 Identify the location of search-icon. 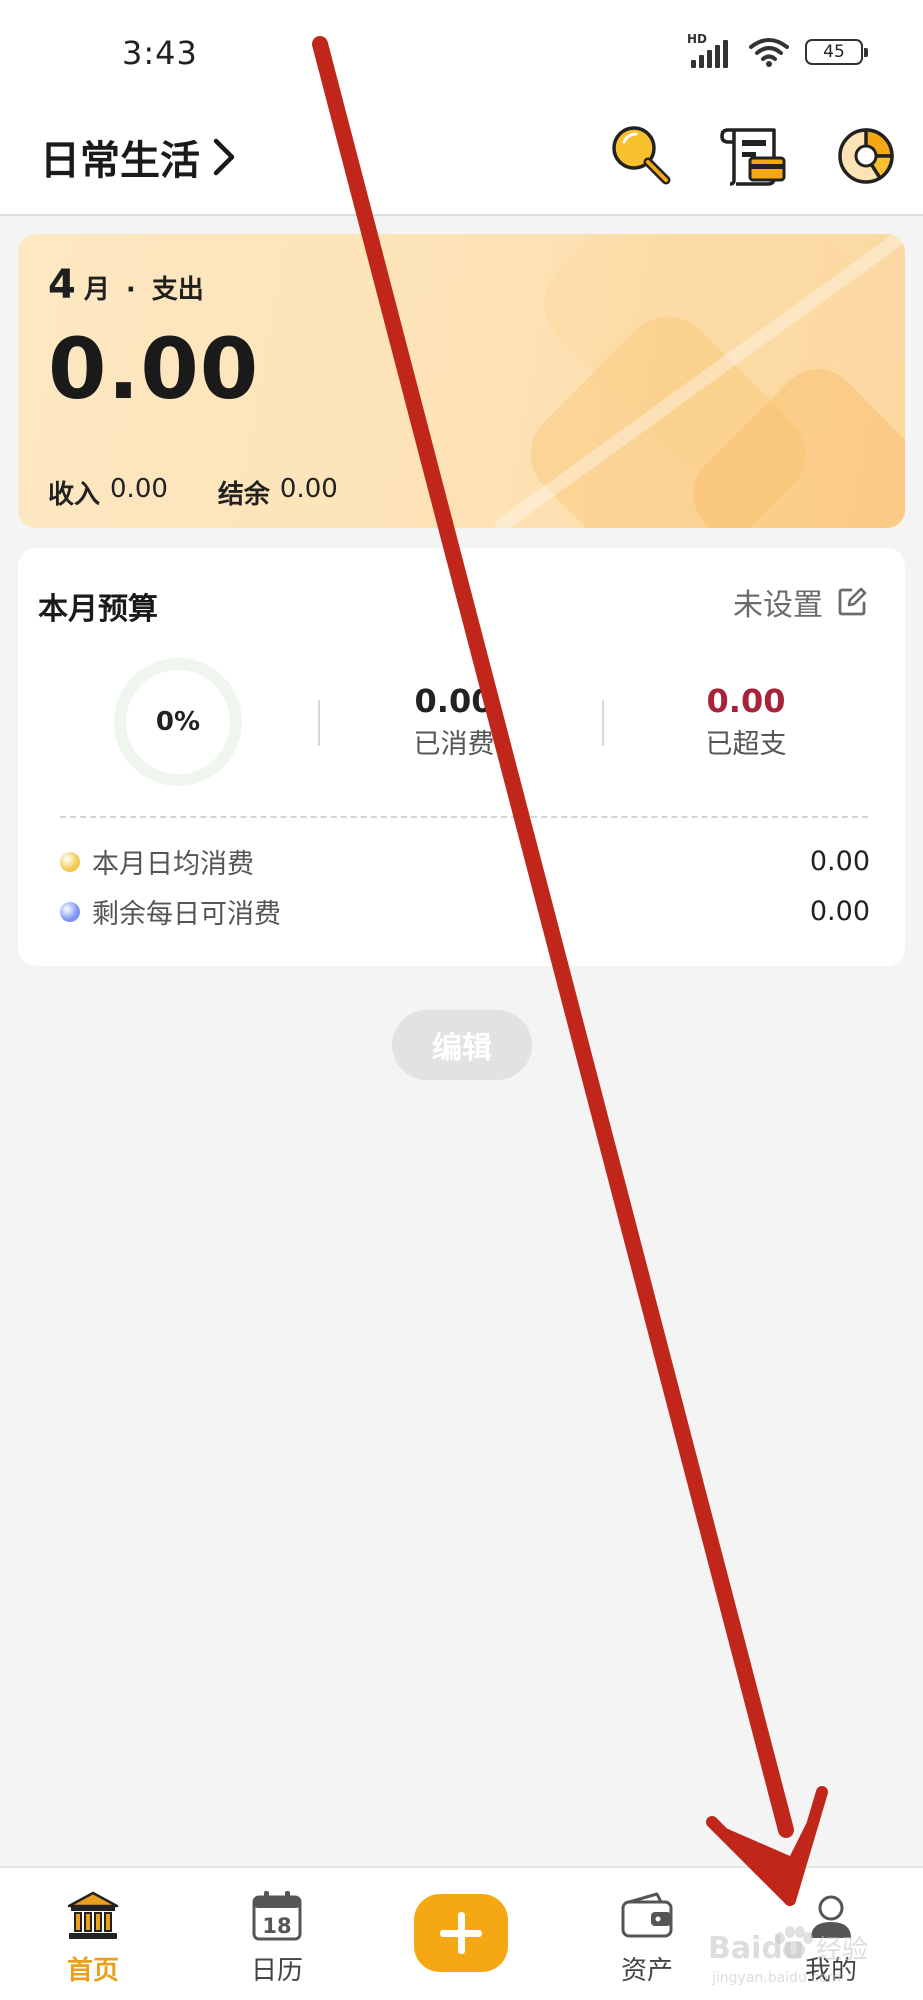
(641, 155).